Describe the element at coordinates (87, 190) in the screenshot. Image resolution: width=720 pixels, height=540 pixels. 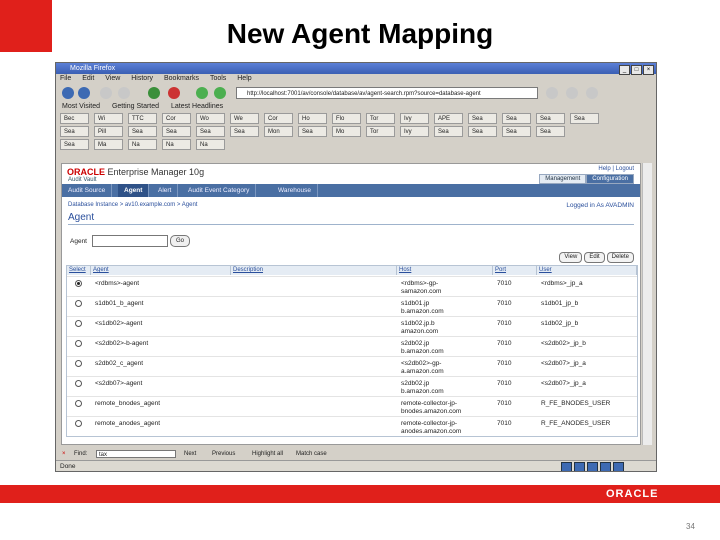
I see `nav-audit-source: Audit Source` at that location.